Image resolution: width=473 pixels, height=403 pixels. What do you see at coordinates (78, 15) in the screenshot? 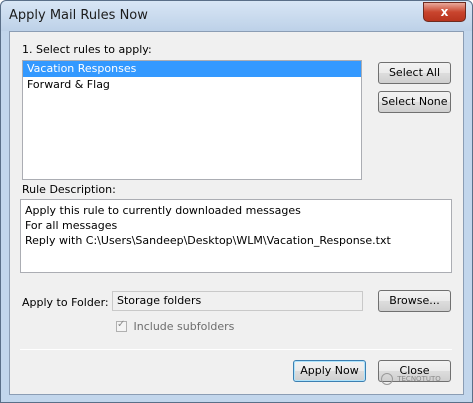
I see `window-title: Apply Mail Rules Now` at bounding box center [78, 15].